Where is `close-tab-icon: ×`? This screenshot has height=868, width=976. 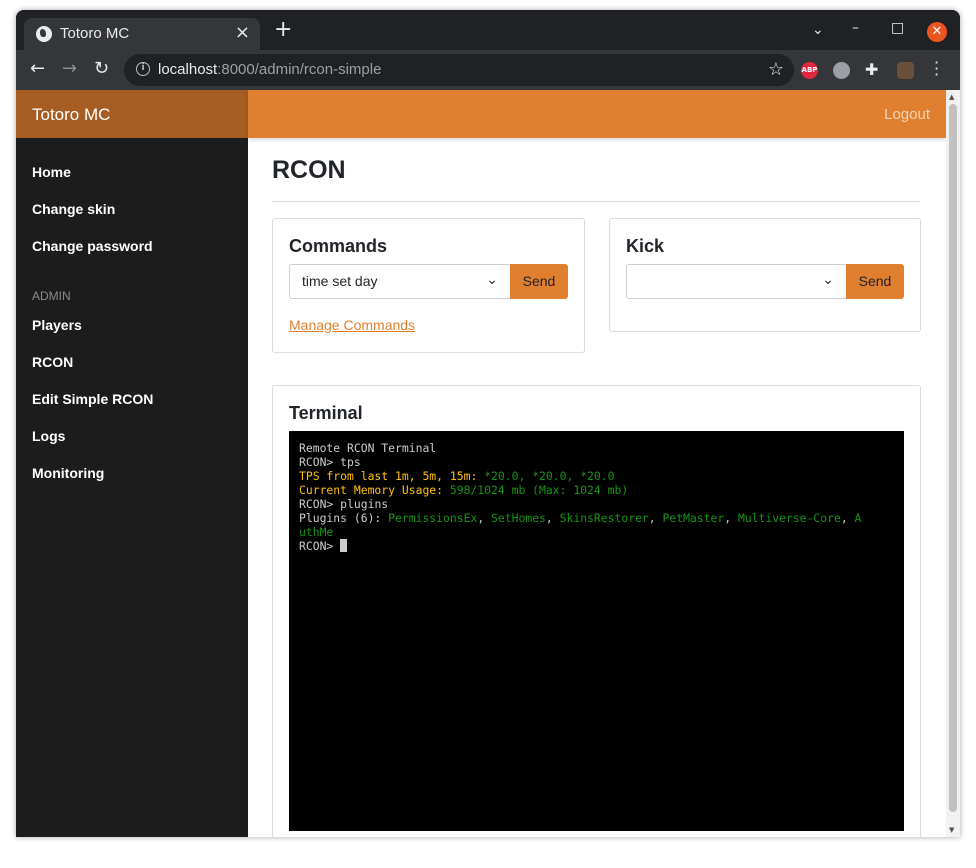
close-tab-icon: × is located at coordinates (242, 32).